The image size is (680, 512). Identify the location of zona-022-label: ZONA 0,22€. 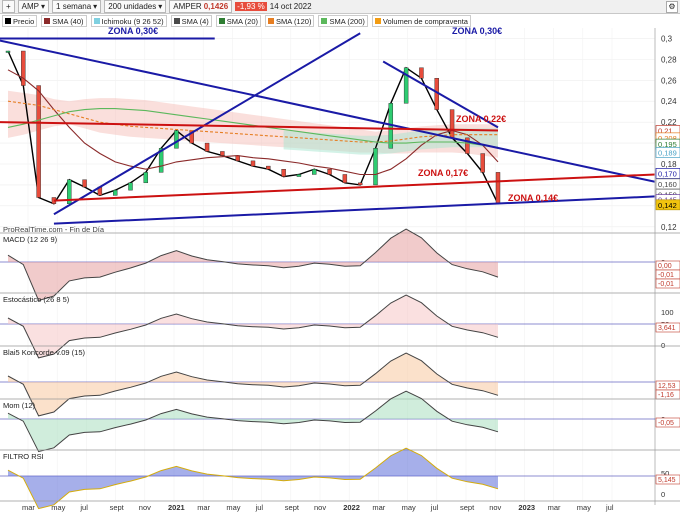
(481, 119).